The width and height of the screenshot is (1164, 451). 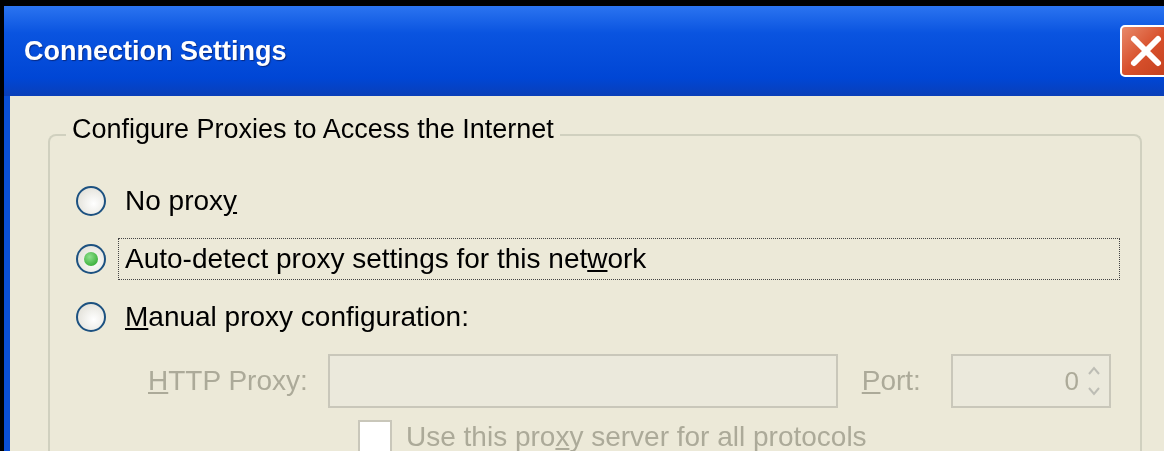 What do you see at coordinates (1142, 51) in the screenshot?
I see `close-button` at bounding box center [1142, 51].